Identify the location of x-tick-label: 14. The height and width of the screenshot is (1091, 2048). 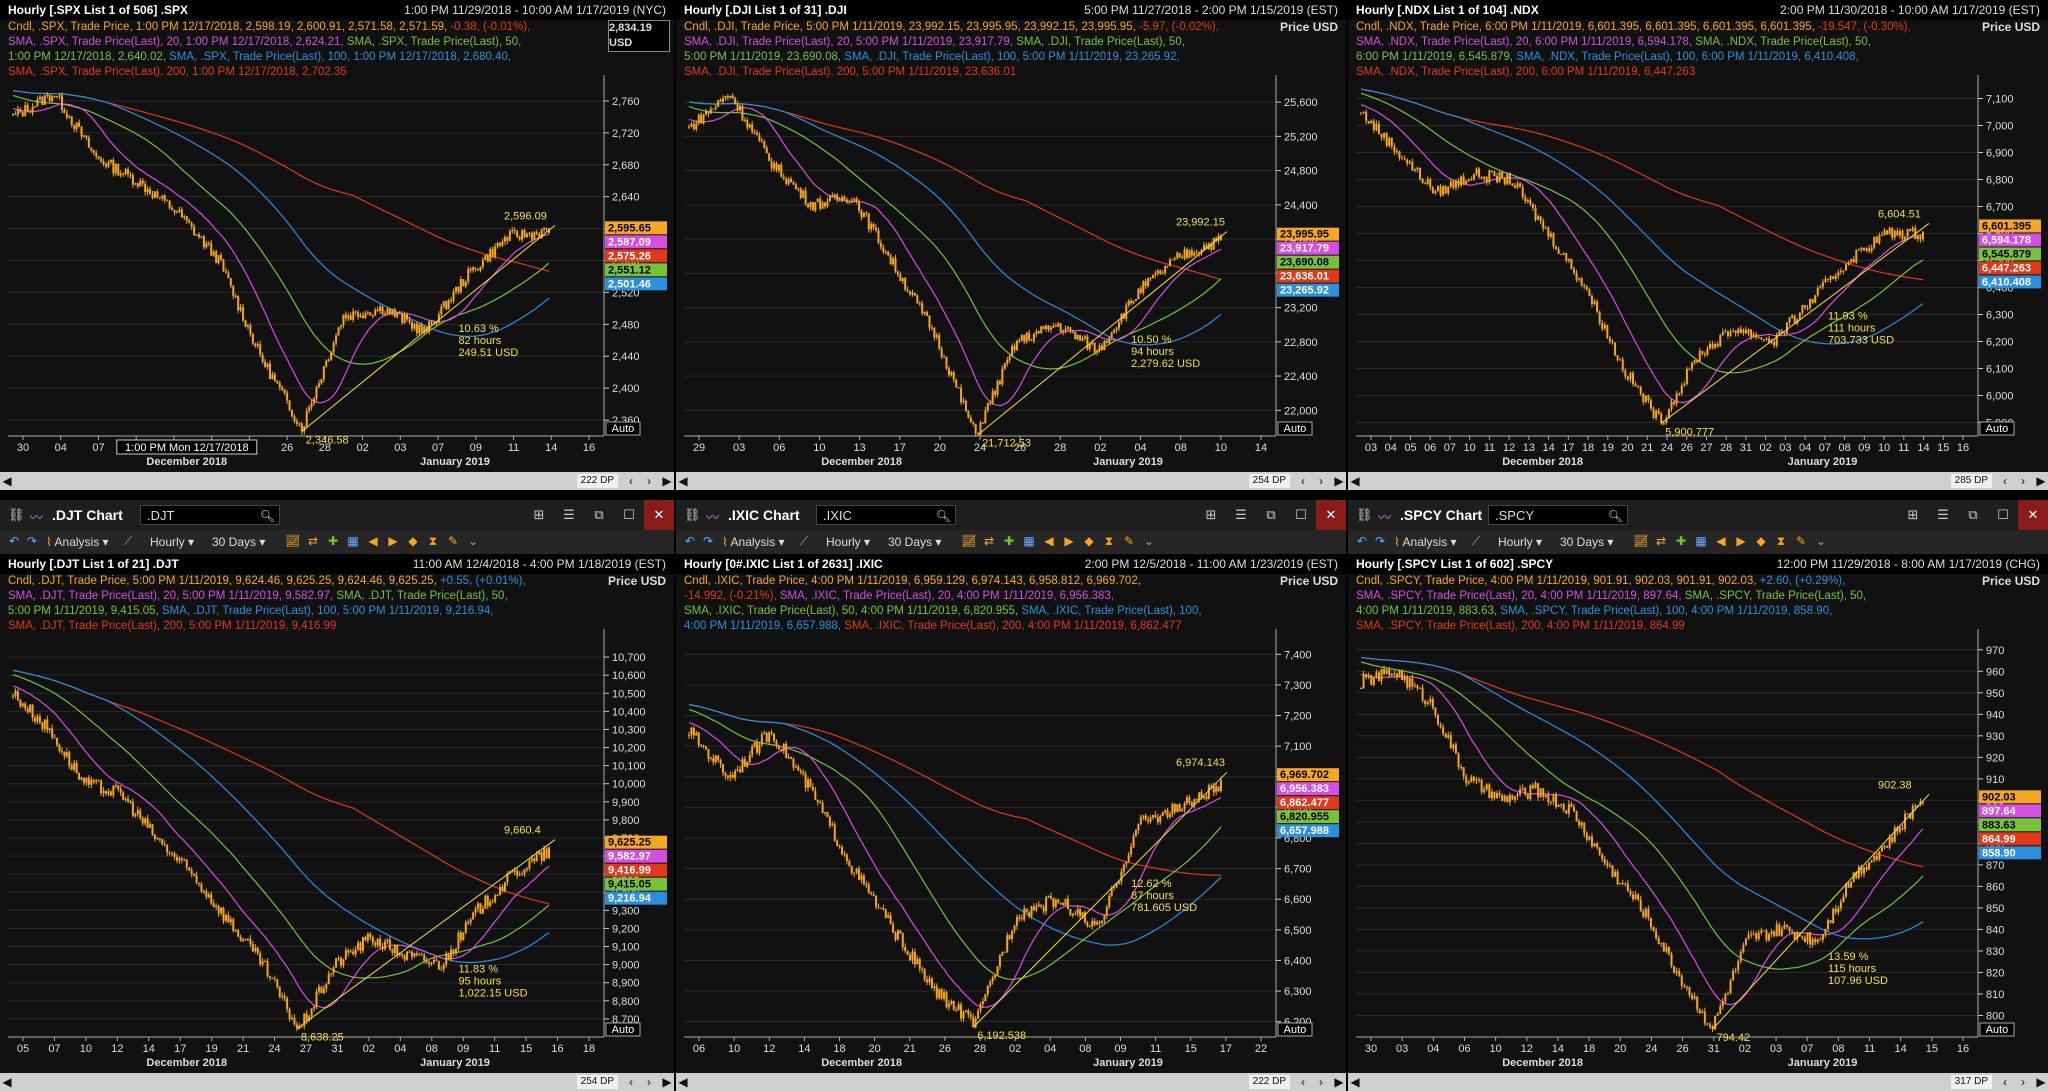
(1901, 1049).